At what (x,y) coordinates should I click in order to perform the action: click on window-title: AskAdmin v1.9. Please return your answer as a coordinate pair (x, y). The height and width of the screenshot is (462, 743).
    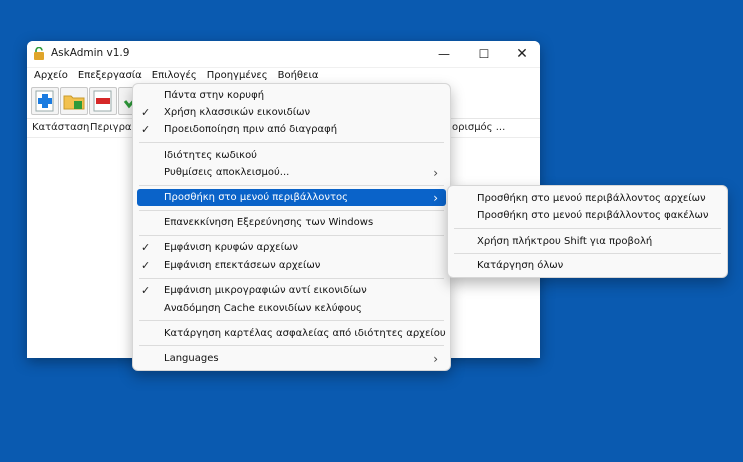
    Looking at the image, I should click on (90, 53).